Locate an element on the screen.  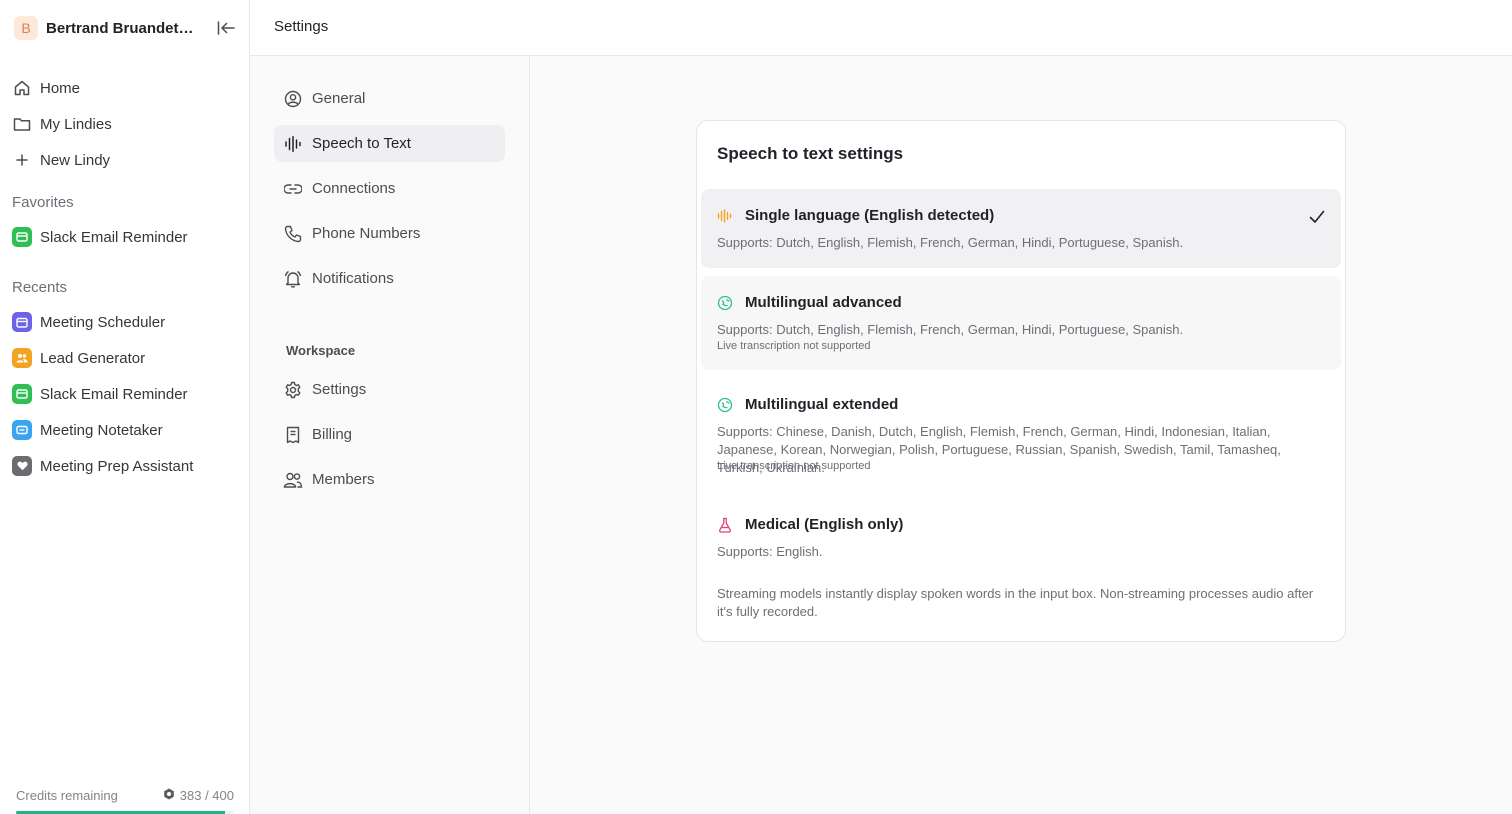
settings-nav-label: General is located at coordinates (339, 98).